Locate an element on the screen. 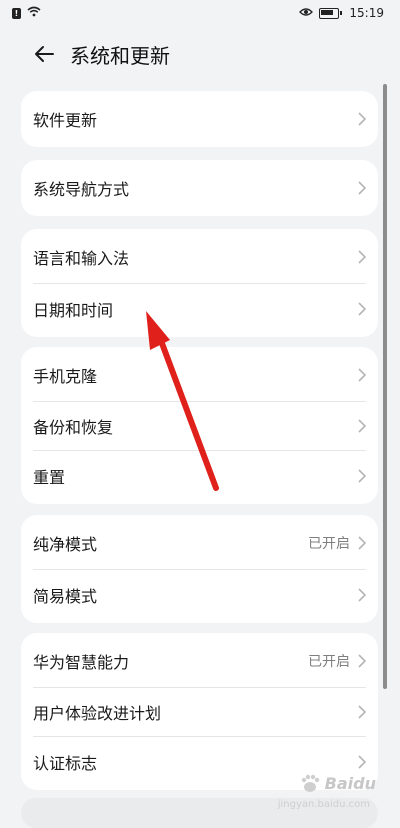  watermark-brand: Baidu is located at coordinates (350, 783).